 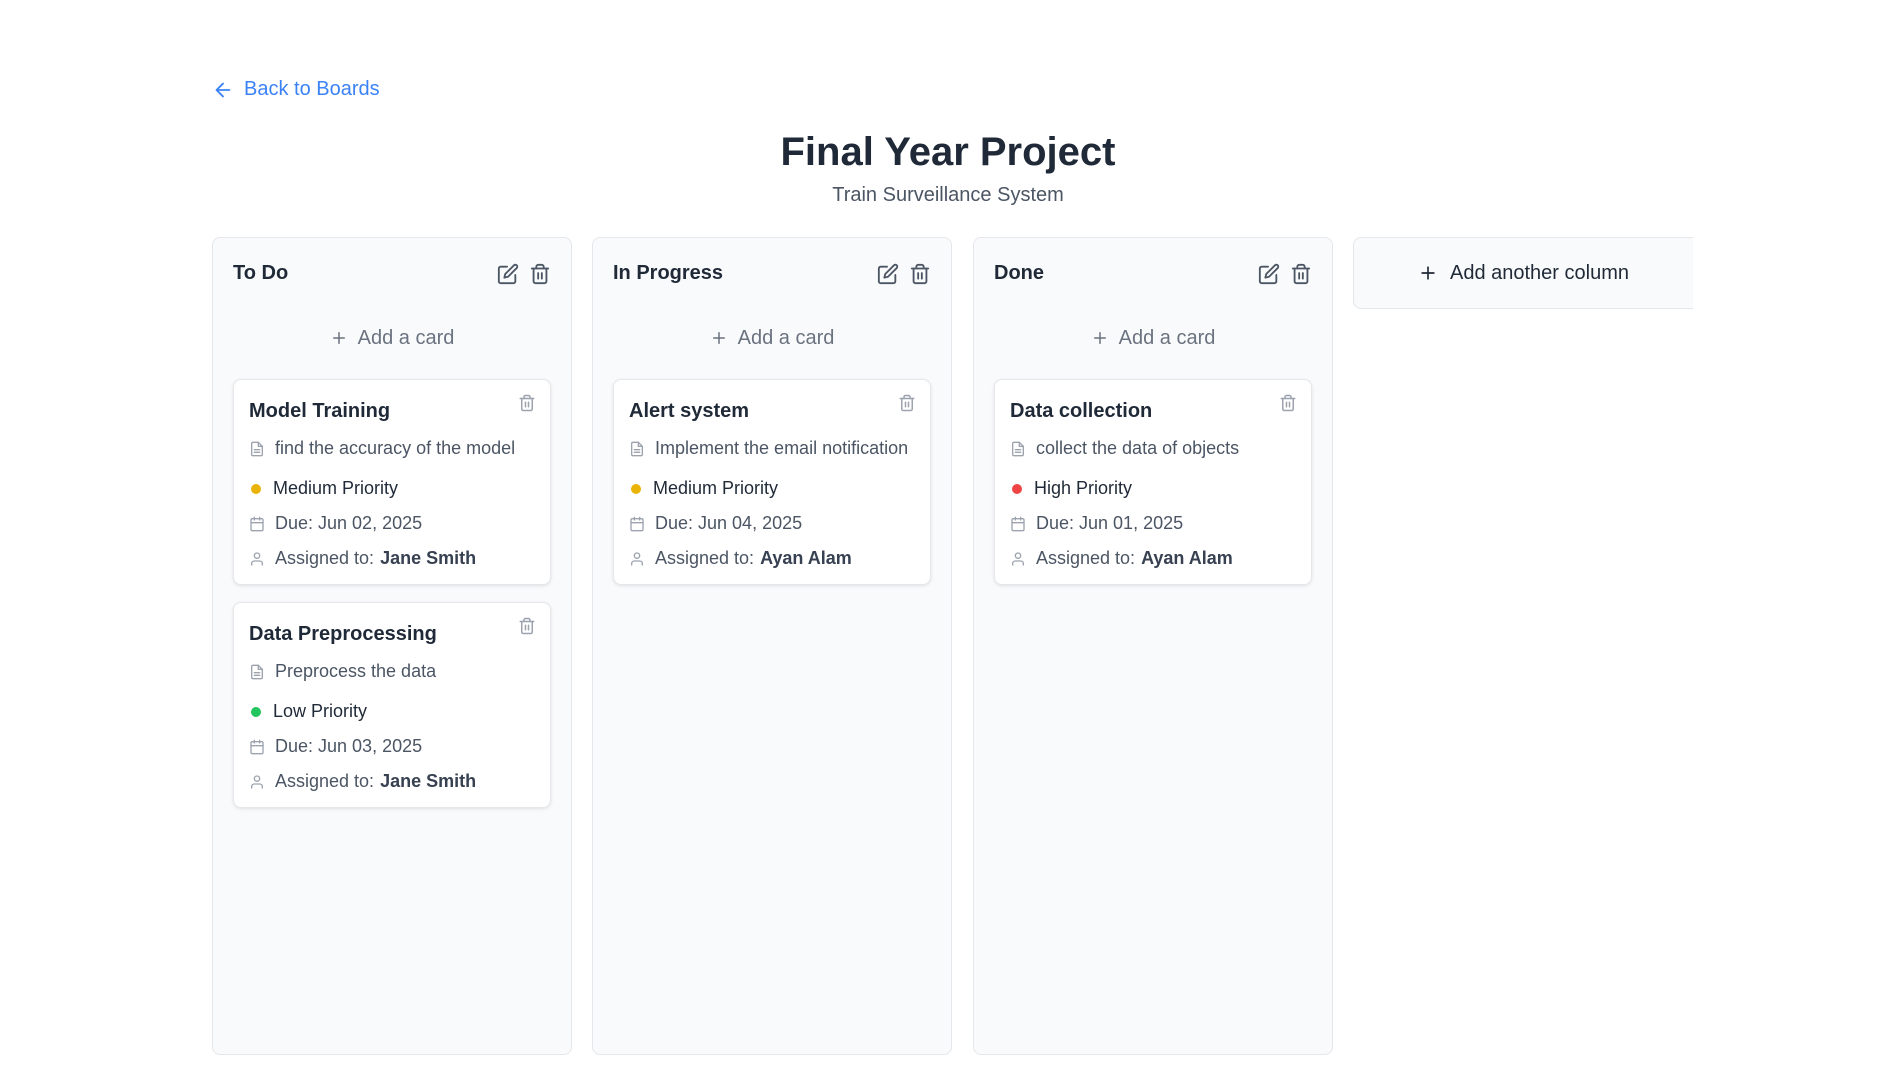 I want to click on priority-label: Low Priority, so click(x=320, y=711).